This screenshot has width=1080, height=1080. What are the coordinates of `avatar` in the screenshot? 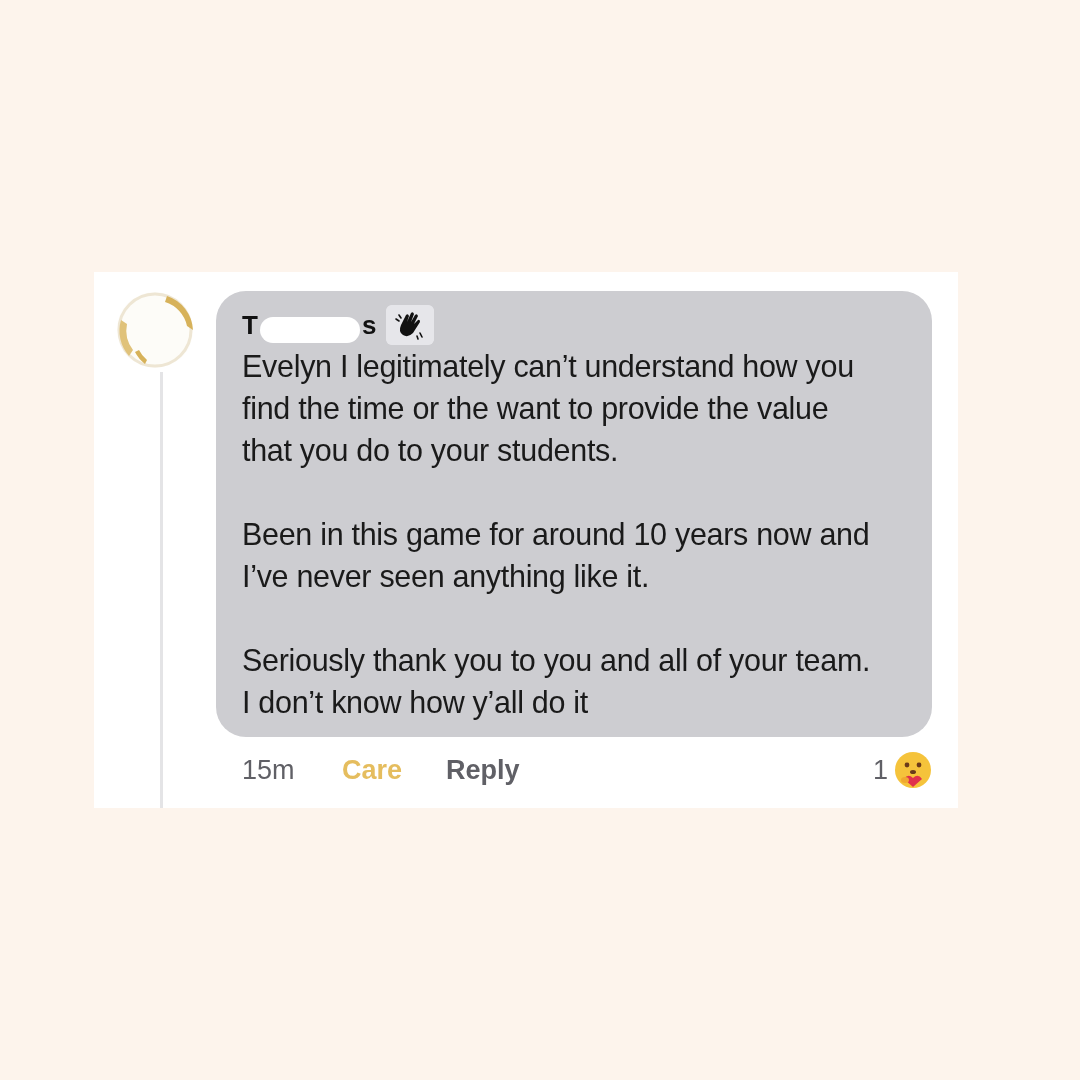 It's located at (155, 330).